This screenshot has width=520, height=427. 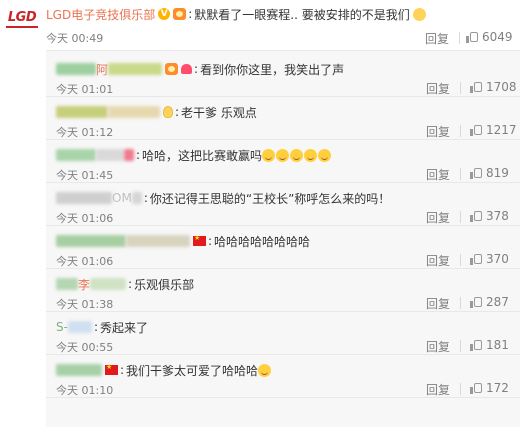 I want to click on comment-time: 今天 00:49, so click(x=75, y=38).